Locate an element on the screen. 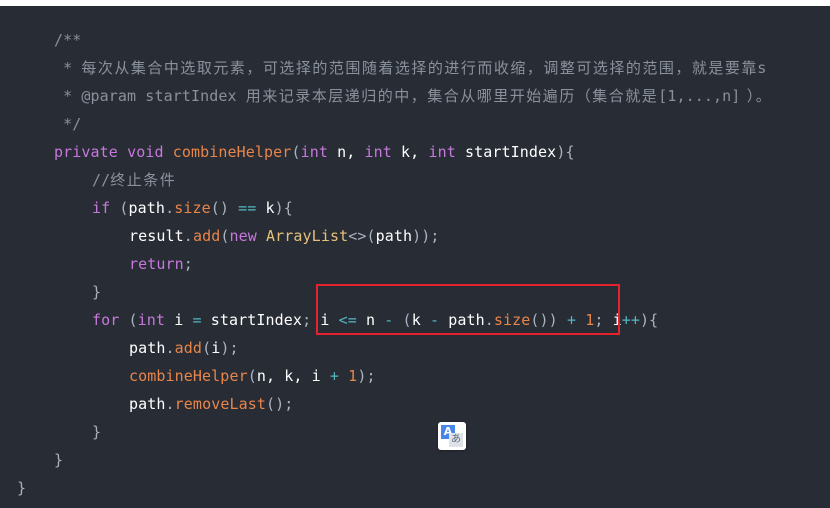 This screenshot has width=830, height=508. code-token: n is located at coordinates (370, 320).